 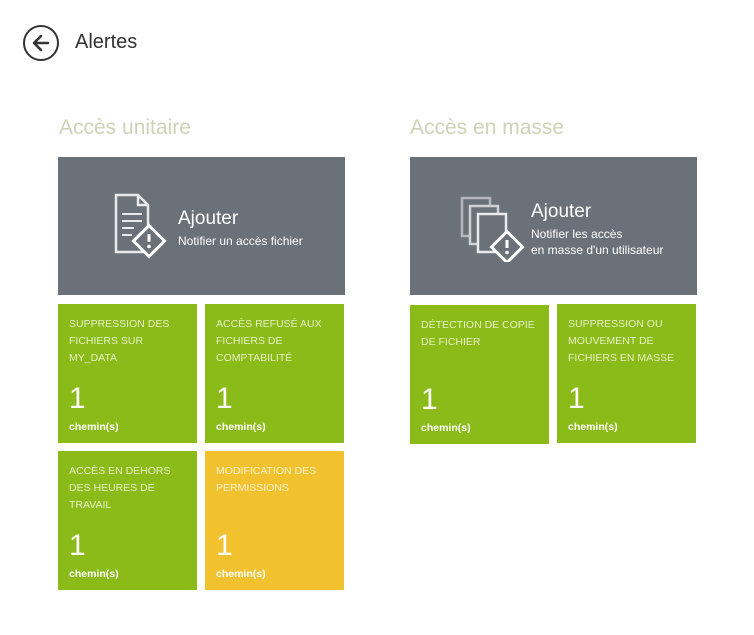 I want to click on section-title-acces-unitaire: Accès unitaire, so click(x=125, y=127).